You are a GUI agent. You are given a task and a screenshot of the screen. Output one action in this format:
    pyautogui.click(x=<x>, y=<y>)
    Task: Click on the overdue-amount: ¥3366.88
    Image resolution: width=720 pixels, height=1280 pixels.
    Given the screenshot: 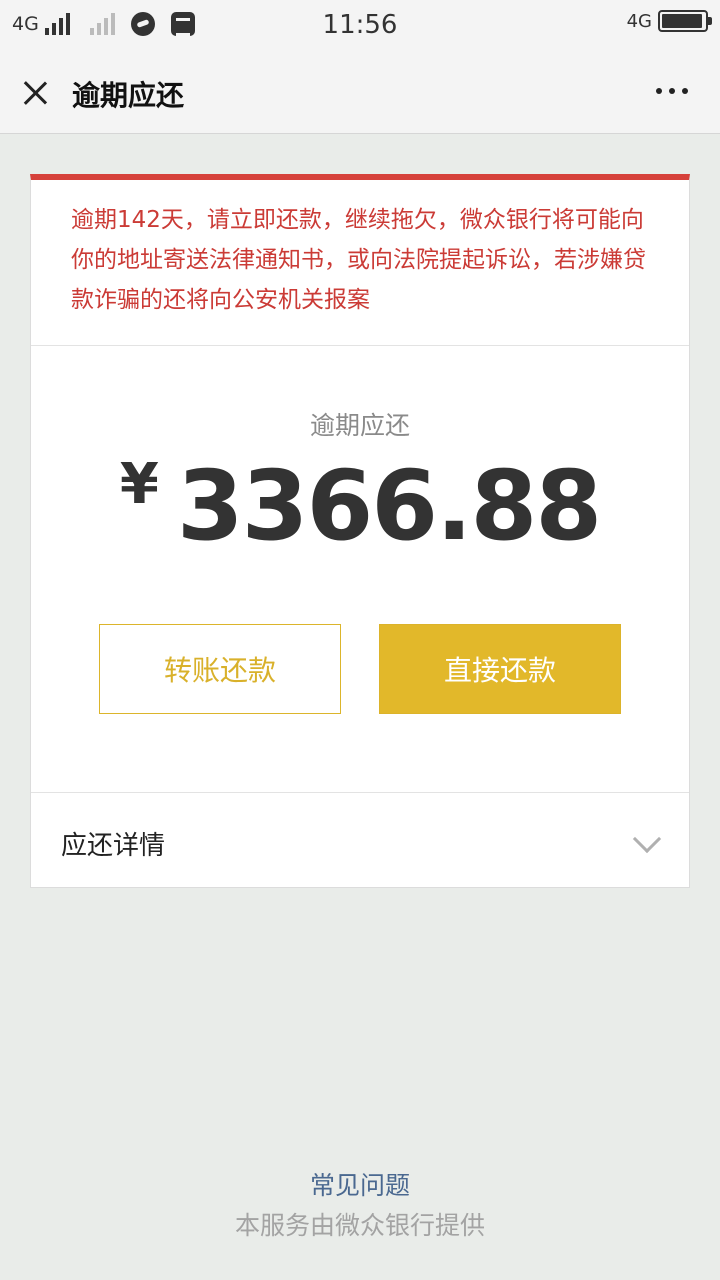 What is the action you would take?
    pyautogui.click(x=360, y=506)
    